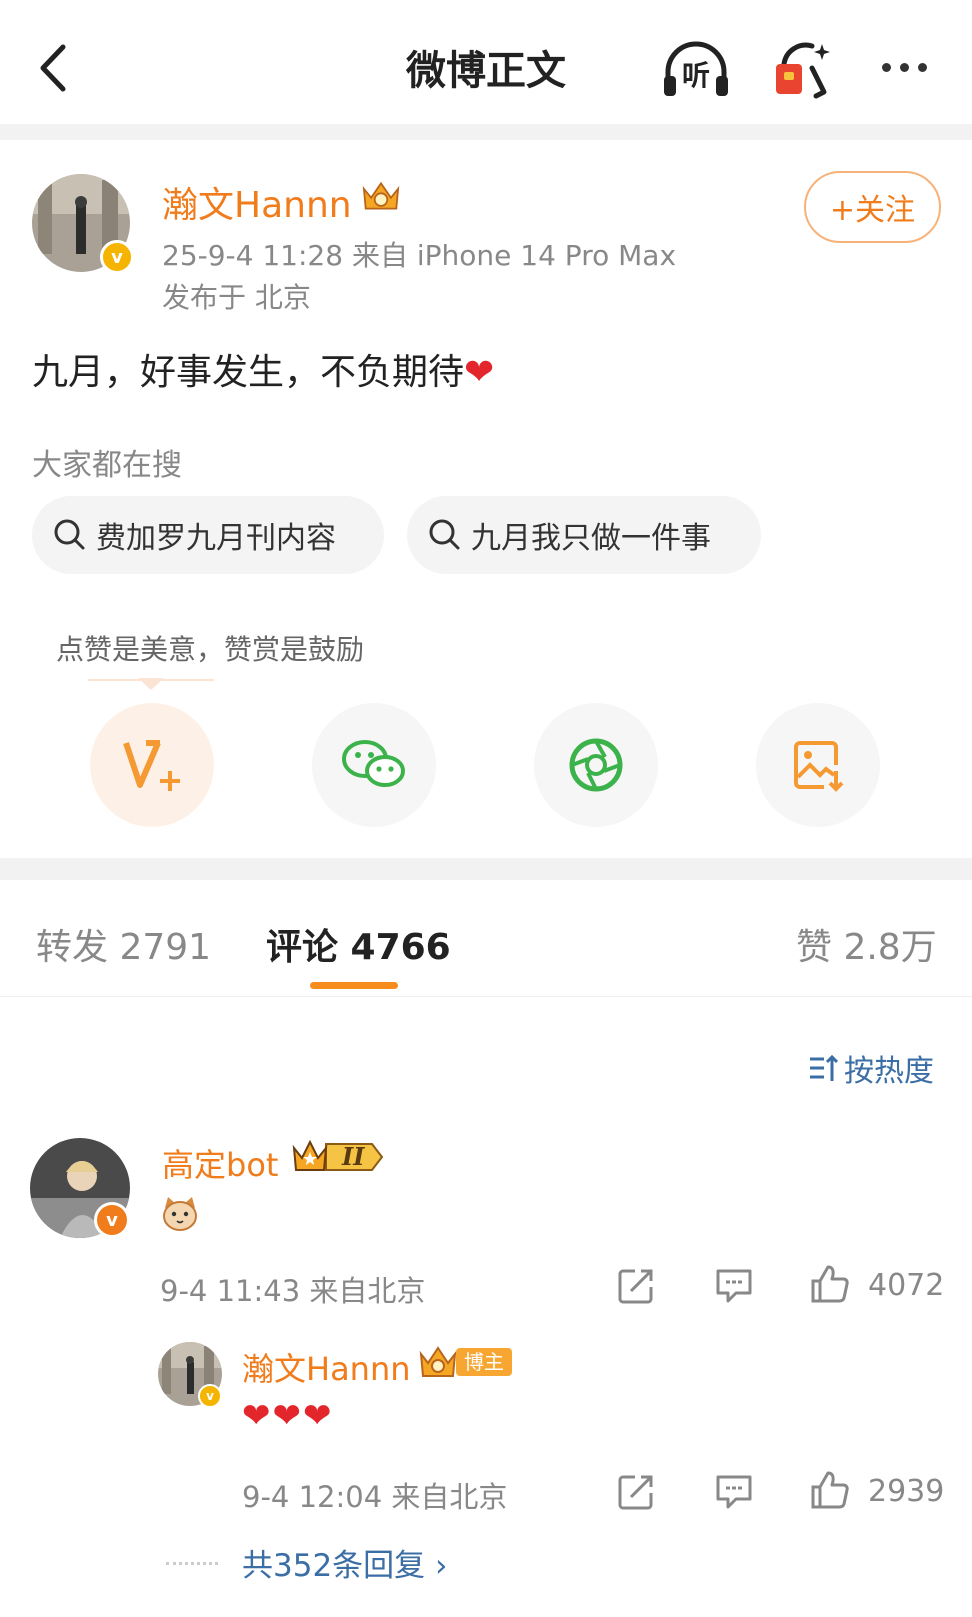 This screenshot has height=1617, width=972. What do you see at coordinates (288, 1416) in the screenshot?
I see `reply-content: ❤❤❤` at bounding box center [288, 1416].